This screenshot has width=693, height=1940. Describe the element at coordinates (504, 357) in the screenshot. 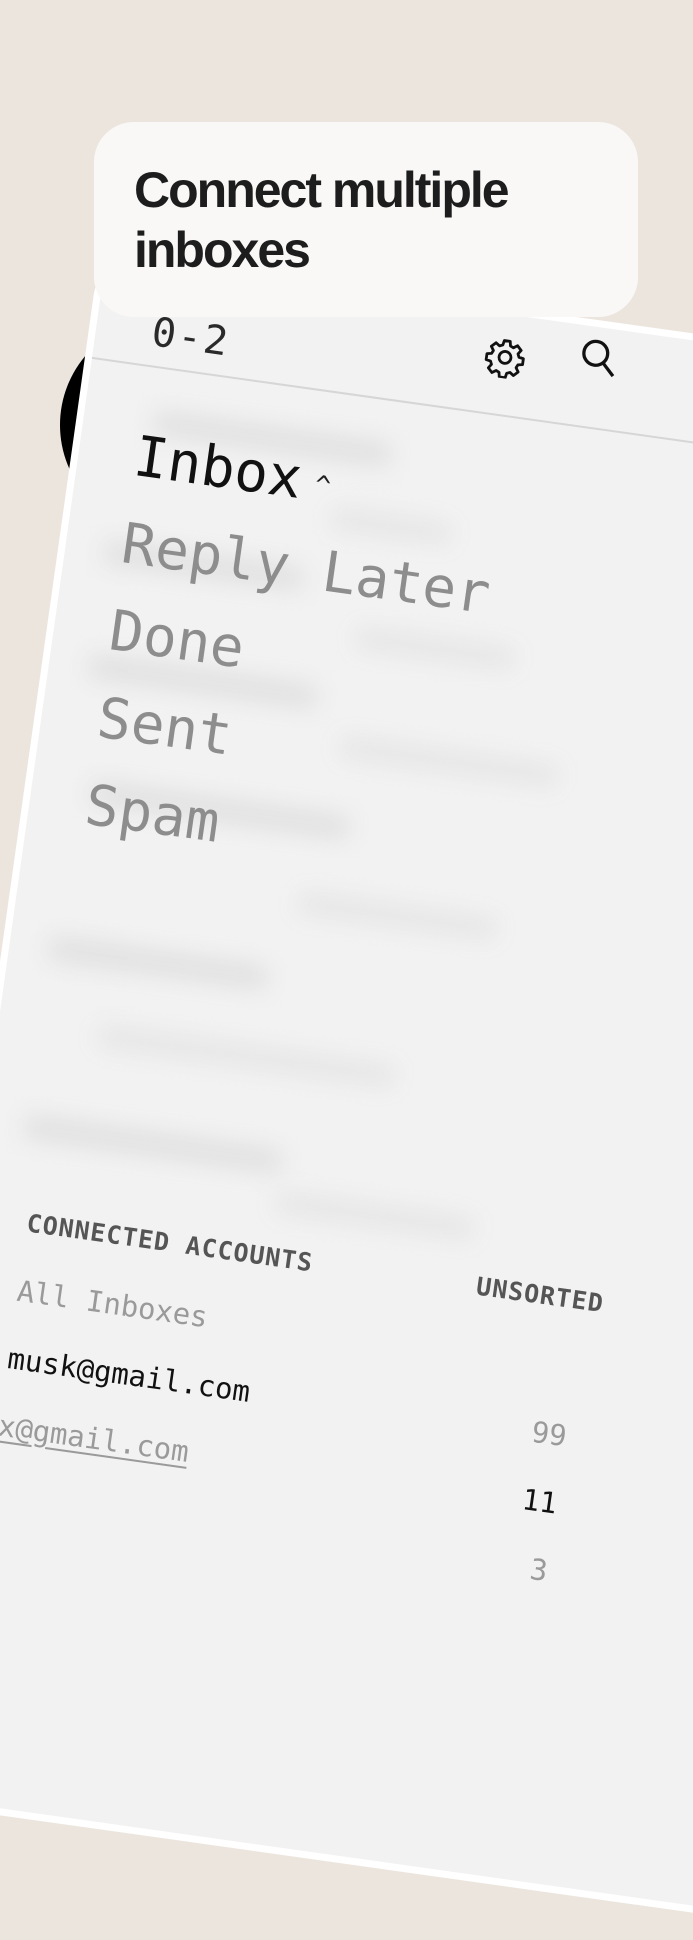

I see `gear-icon` at that location.